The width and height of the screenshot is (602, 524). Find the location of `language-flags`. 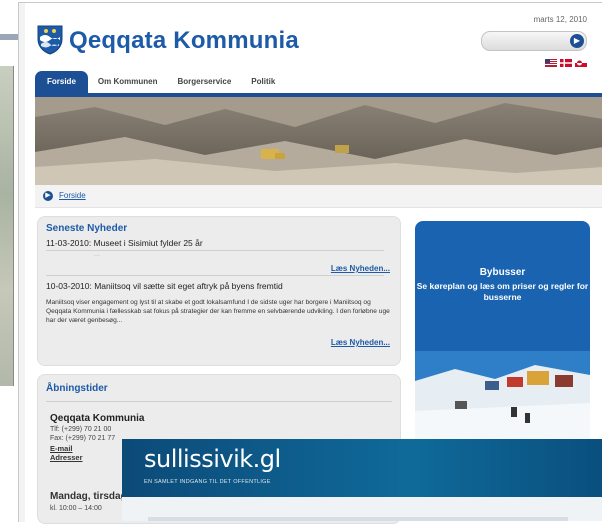

language-flags is located at coordinates (566, 63).